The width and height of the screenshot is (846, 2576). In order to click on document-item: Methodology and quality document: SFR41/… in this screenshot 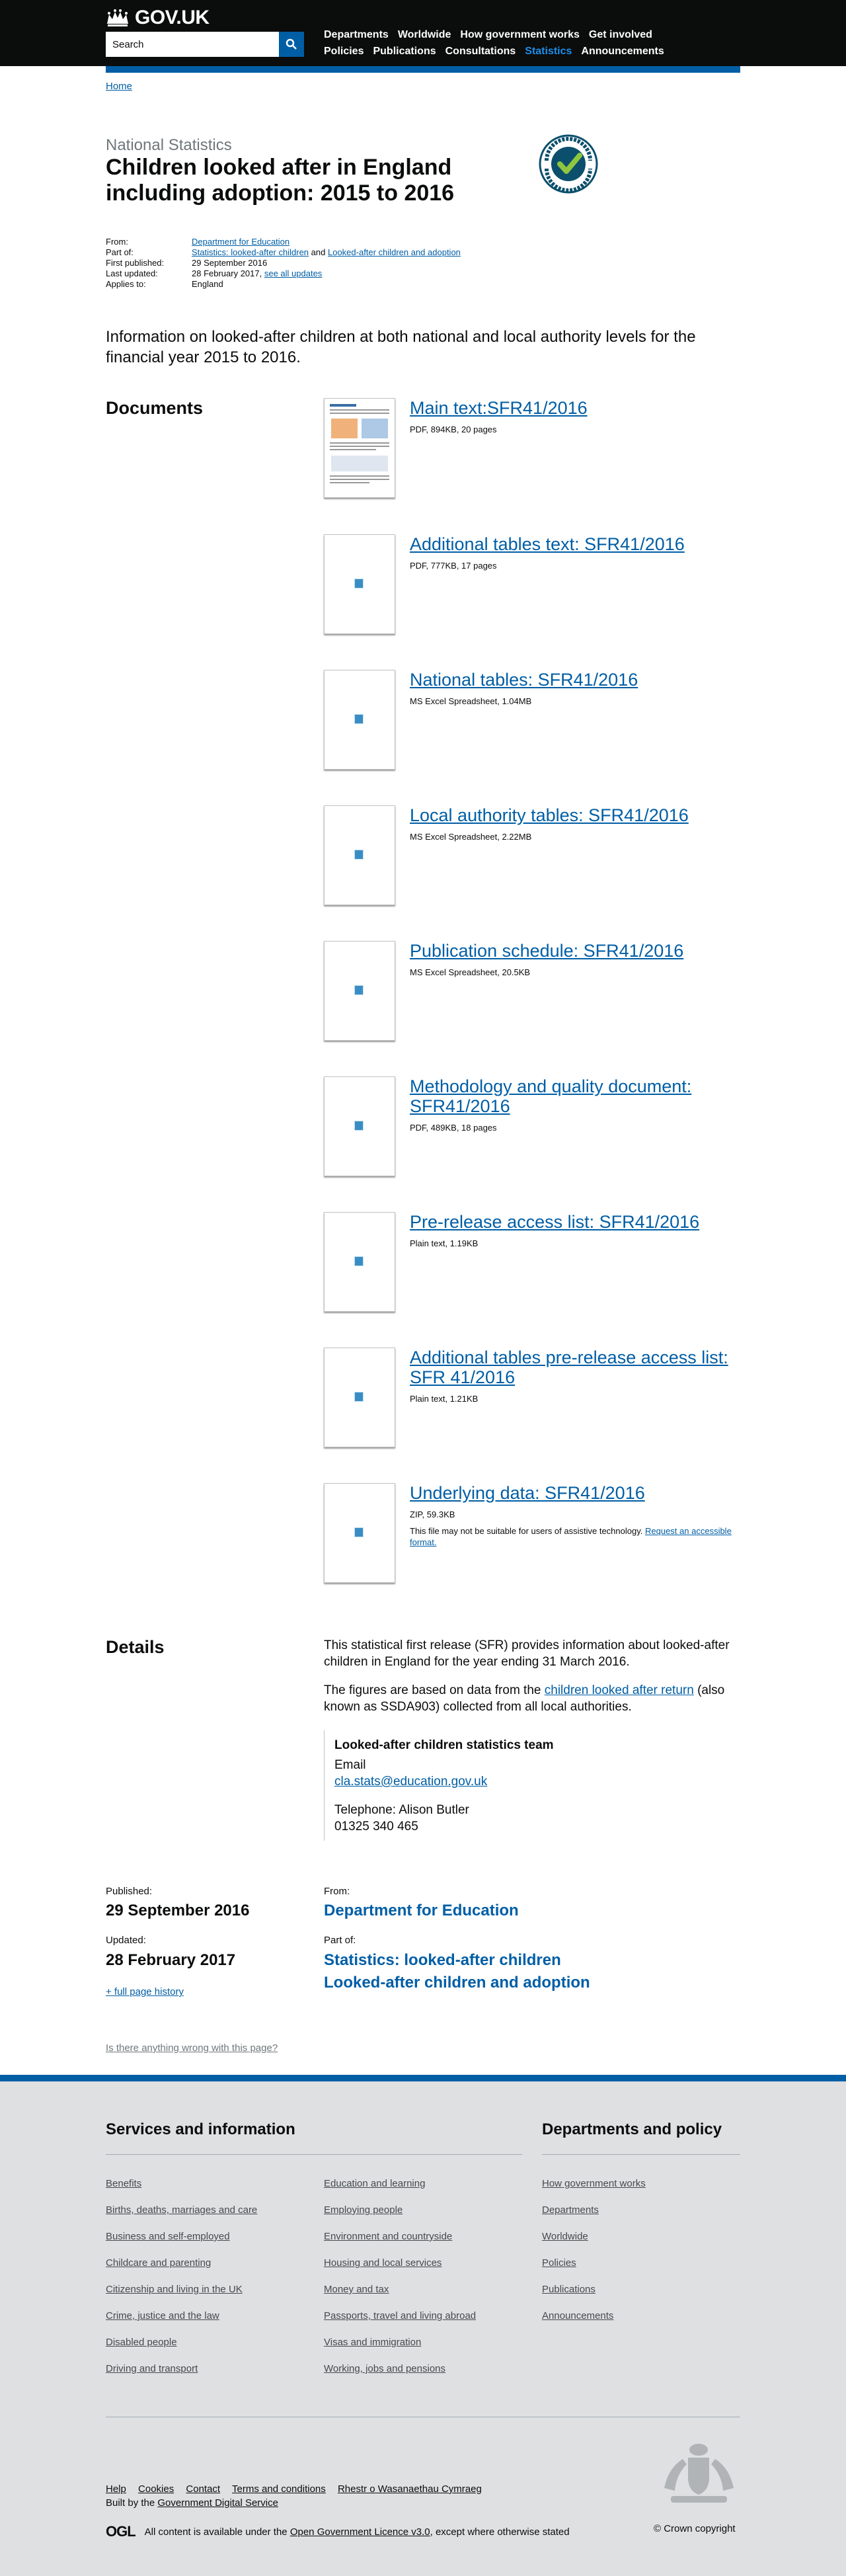, I will do `click(535, 1131)`.